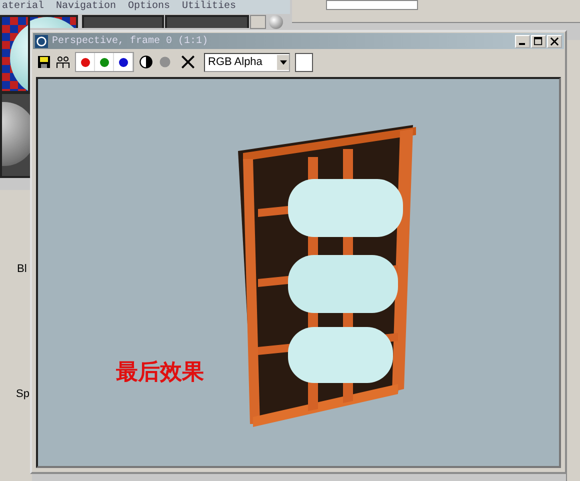 This screenshot has height=481, width=580. I want to click on caption-text: 最后效果, so click(160, 373).